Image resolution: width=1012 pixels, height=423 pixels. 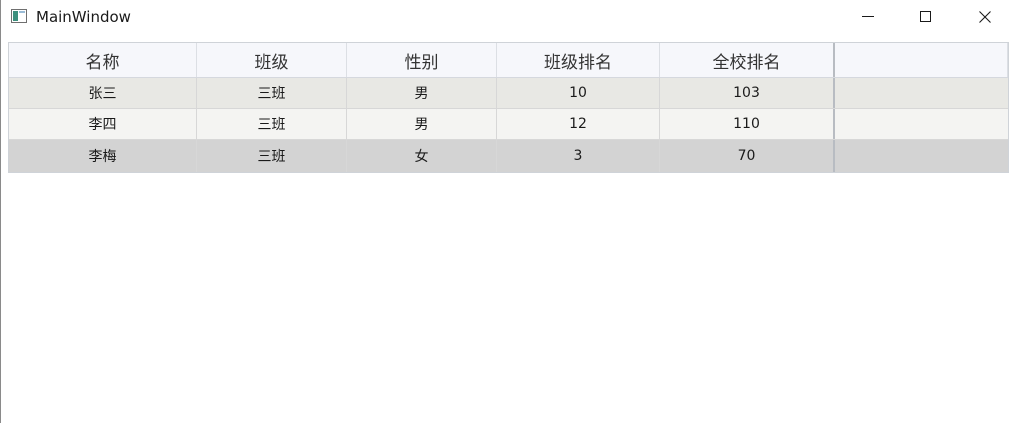 What do you see at coordinates (103, 124) in the screenshot?
I see `cell-name: 李四` at bounding box center [103, 124].